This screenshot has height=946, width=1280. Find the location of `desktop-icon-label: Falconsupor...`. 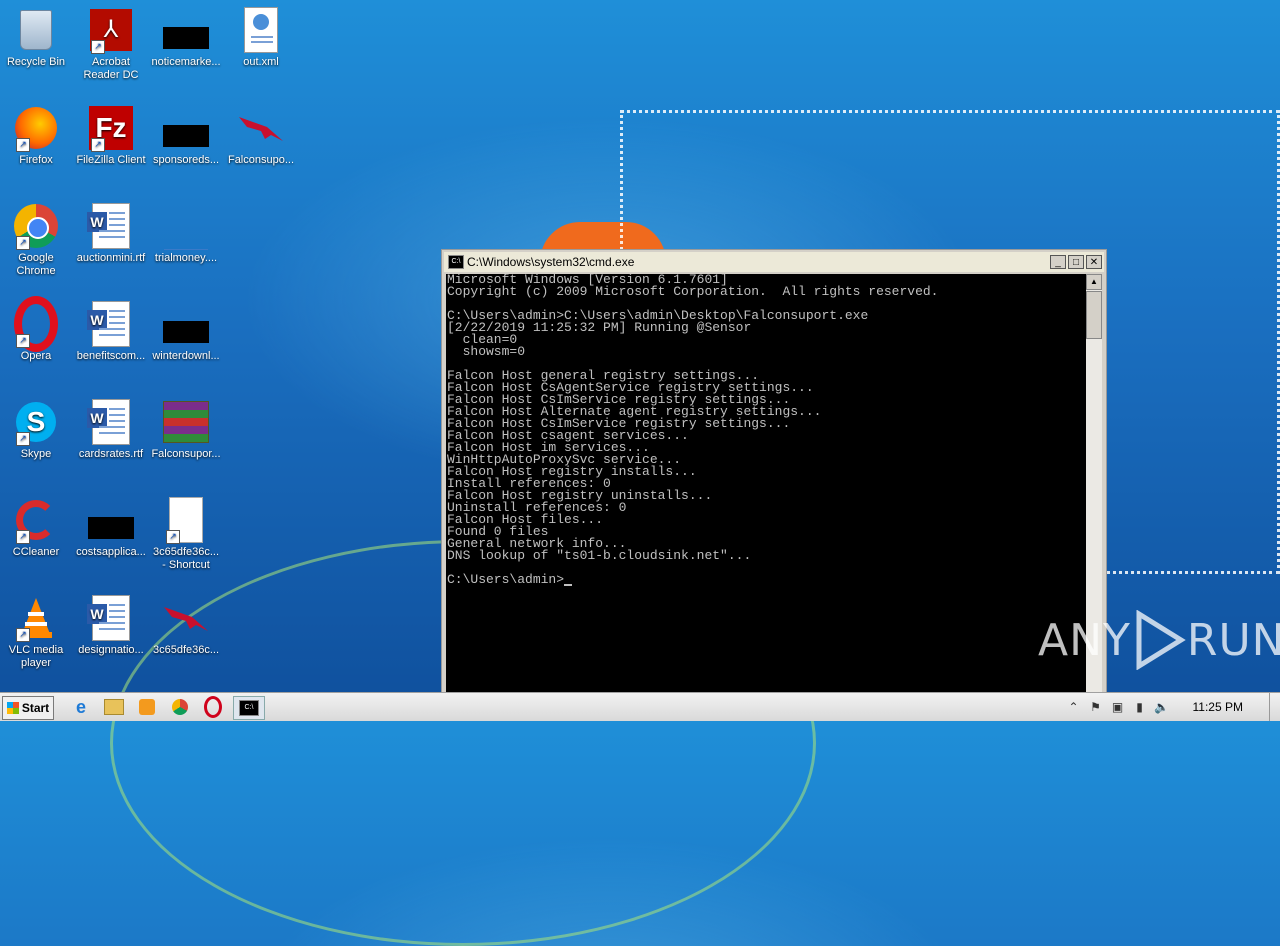

desktop-icon-label: Falconsupor... is located at coordinates (186, 454).